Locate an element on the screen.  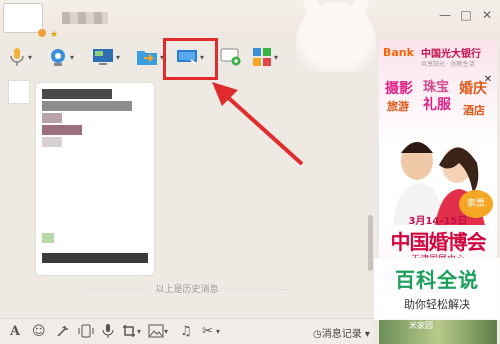
watermark-subtitle: 助你轻松解决 is located at coordinates (437, 304).